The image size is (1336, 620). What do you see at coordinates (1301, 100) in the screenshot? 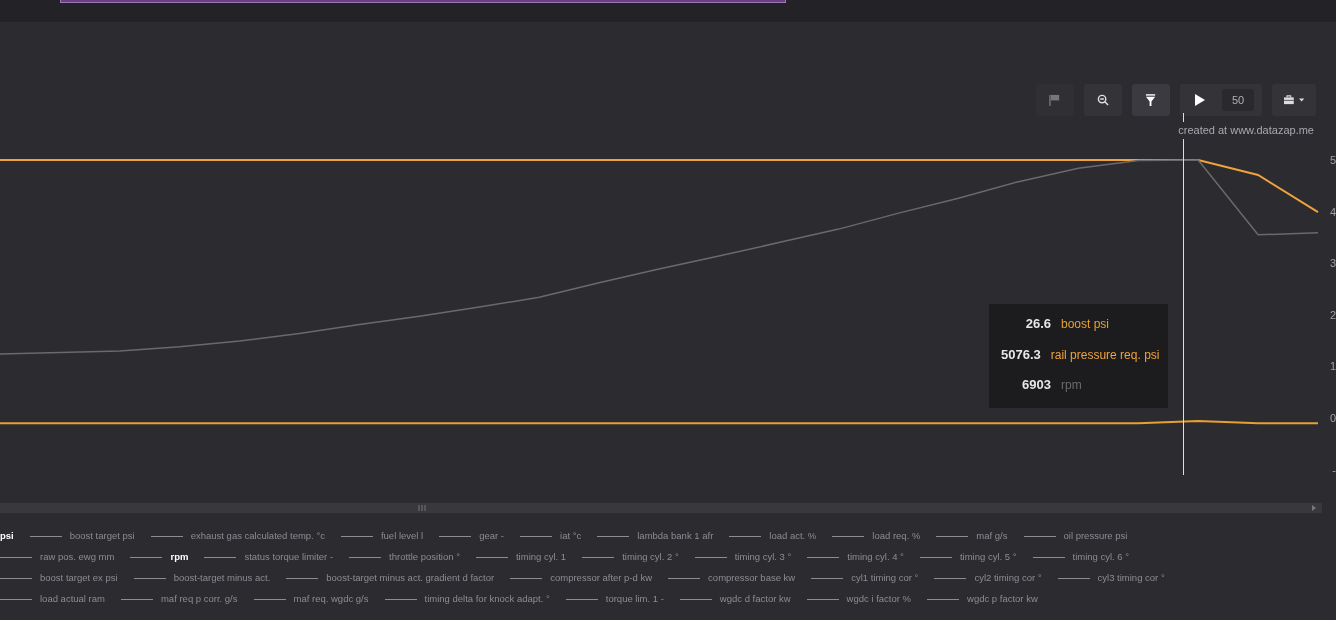
I see `caret-icon` at bounding box center [1301, 100].